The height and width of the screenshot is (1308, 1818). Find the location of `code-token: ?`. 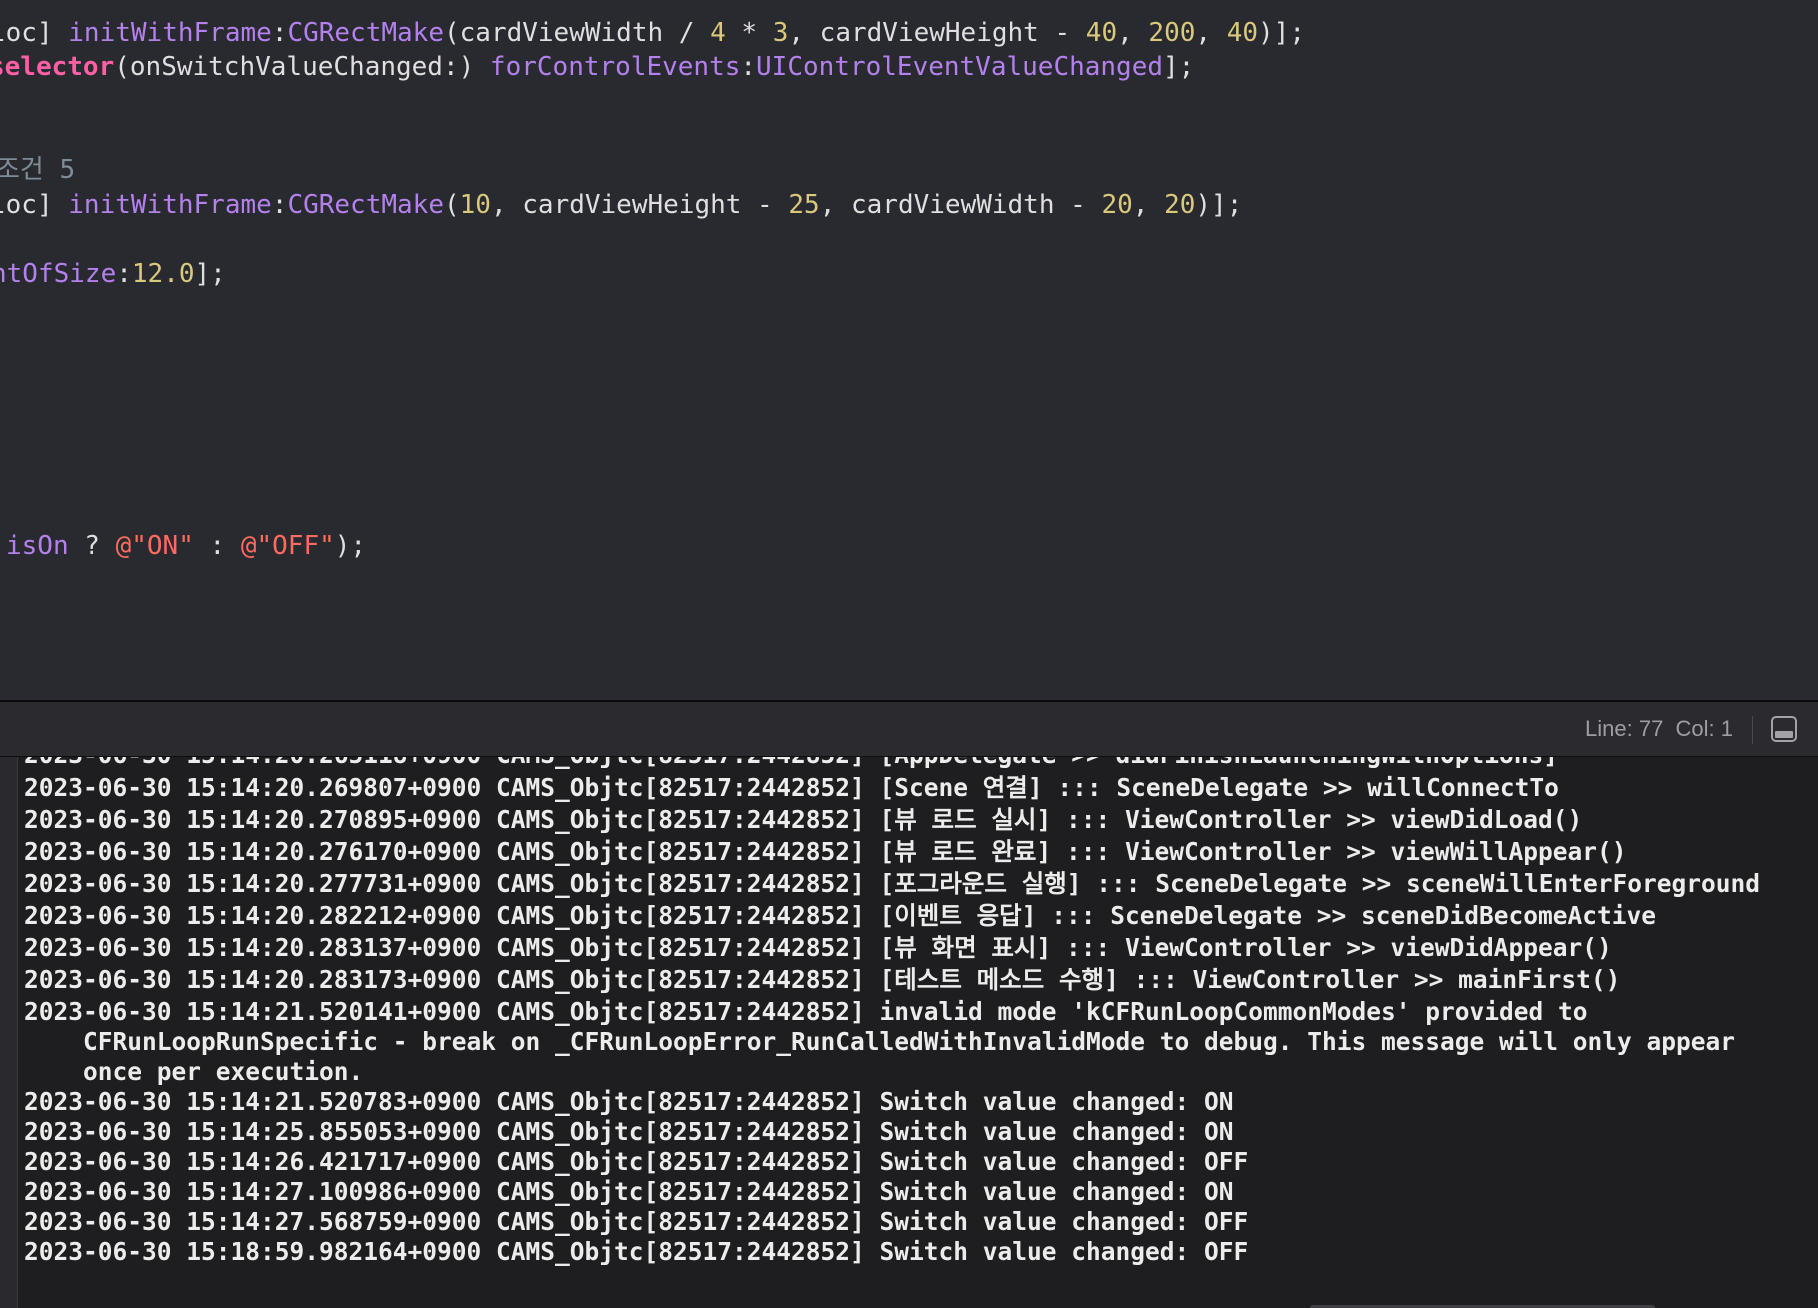

code-token: ? is located at coordinates (92, 546).